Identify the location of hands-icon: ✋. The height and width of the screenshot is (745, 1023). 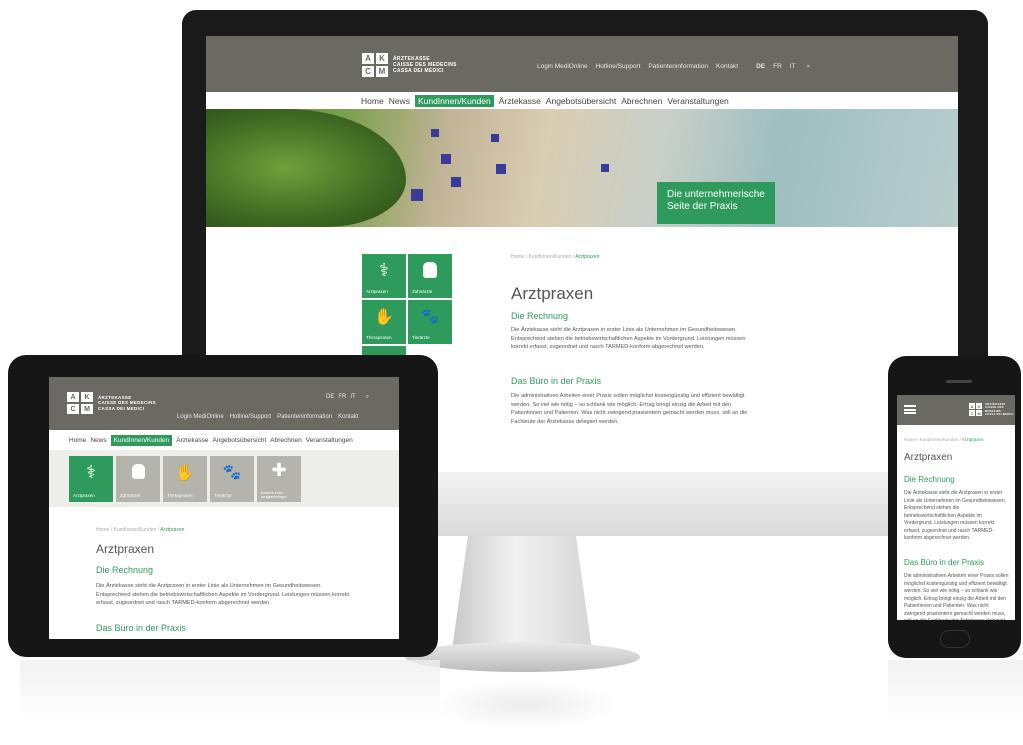
(384, 317).